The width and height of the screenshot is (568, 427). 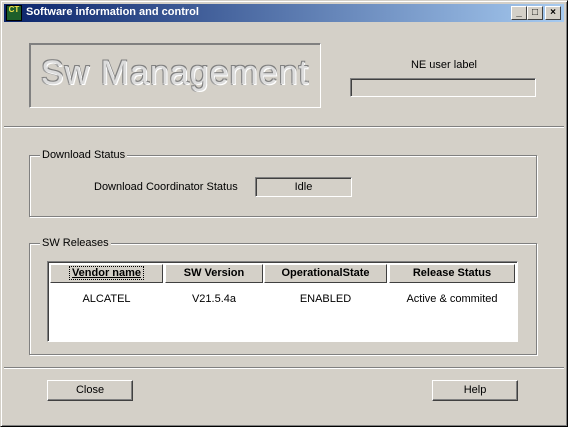 I want to click on column-header-label: Vendor name, so click(x=106, y=273).